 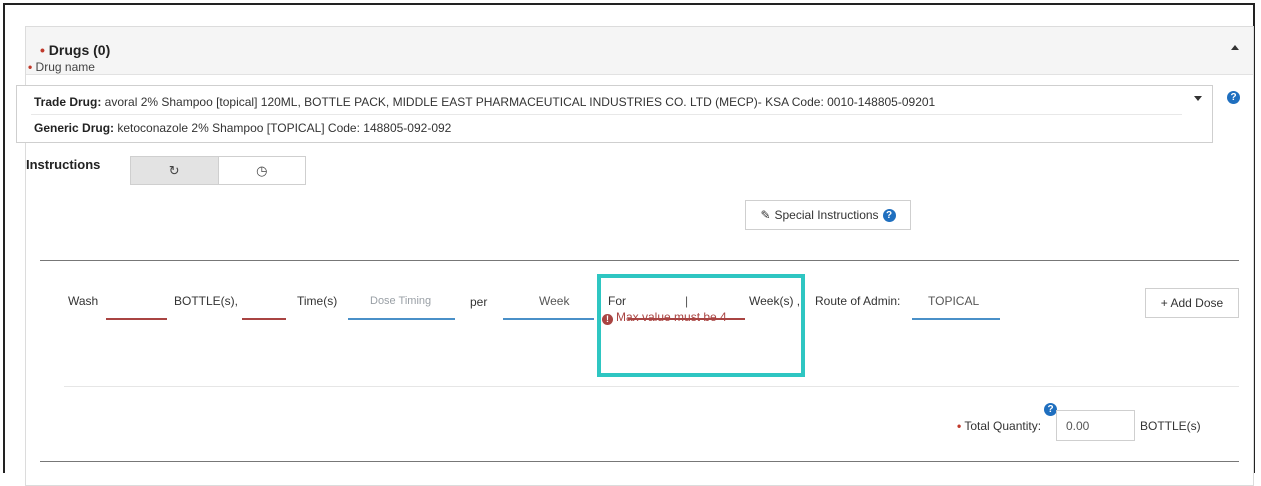 I want to click on drugs-panel-title: • Drugs (0), so click(x=75, y=50).